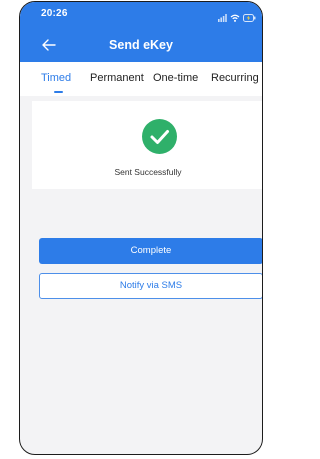 The image size is (320, 459). I want to click on tab-recurring: Recurring, so click(235, 78).